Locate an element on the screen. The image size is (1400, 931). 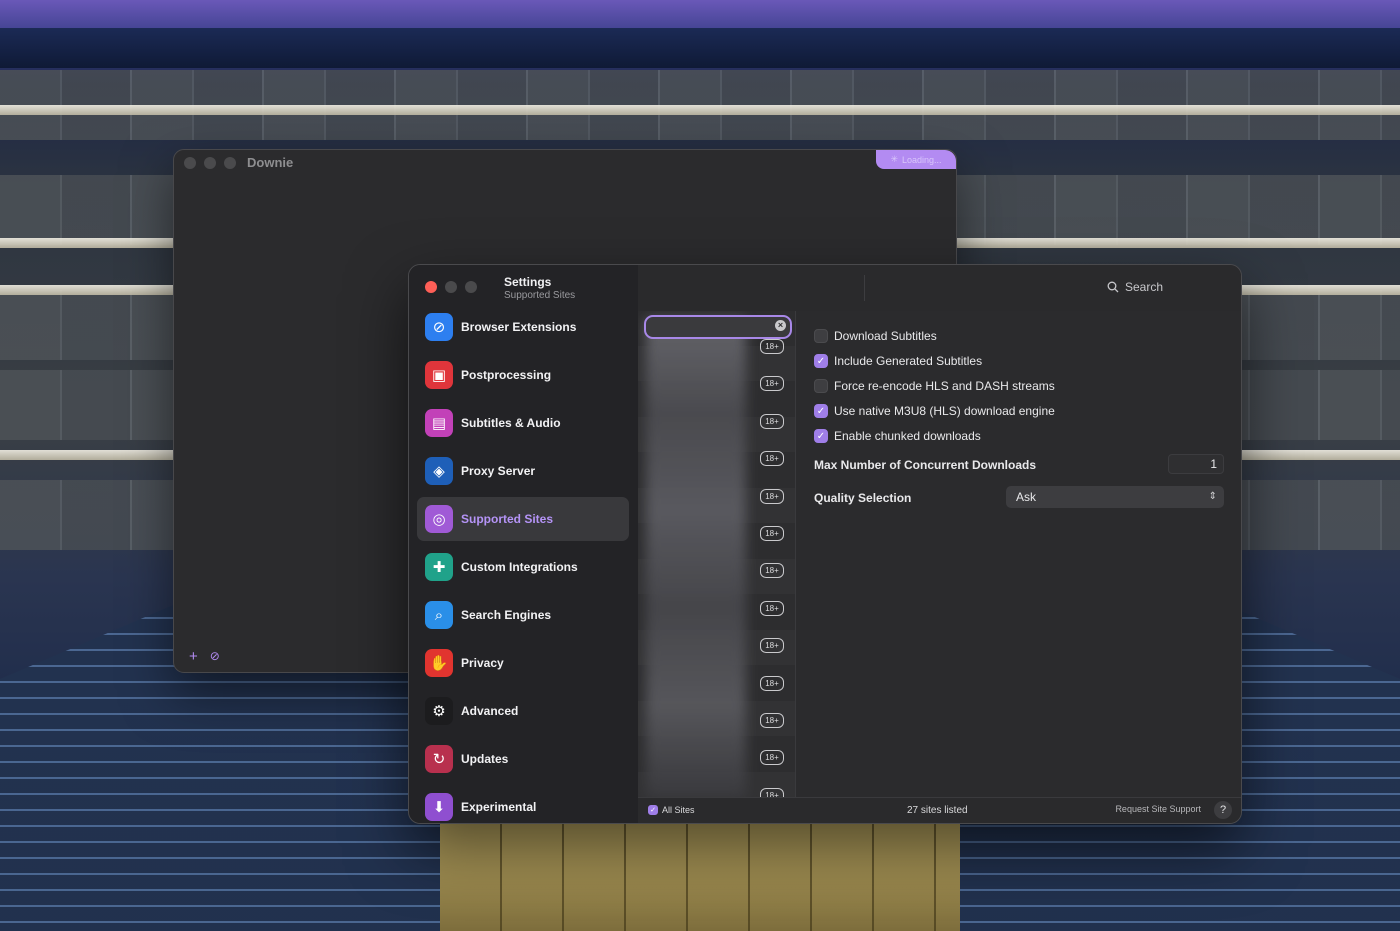
flask-icon: ⬇ is located at coordinates (439, 807).